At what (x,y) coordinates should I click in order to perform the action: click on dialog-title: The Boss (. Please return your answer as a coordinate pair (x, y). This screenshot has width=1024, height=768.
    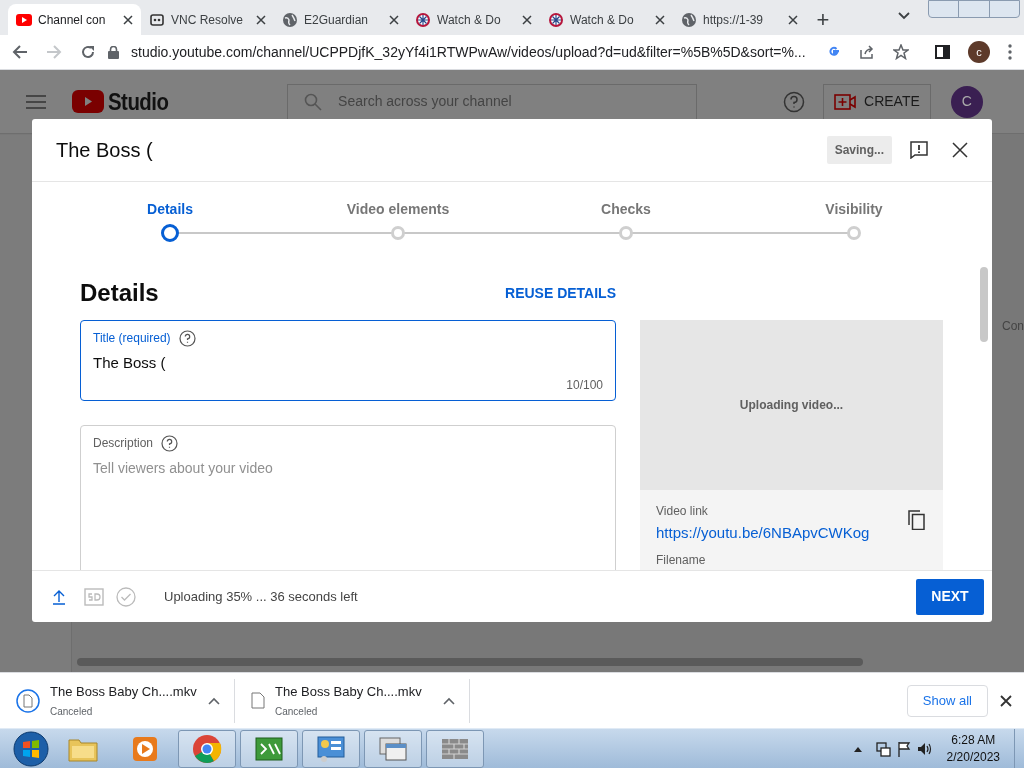
    Looking at the image, I should click on (105, 150).